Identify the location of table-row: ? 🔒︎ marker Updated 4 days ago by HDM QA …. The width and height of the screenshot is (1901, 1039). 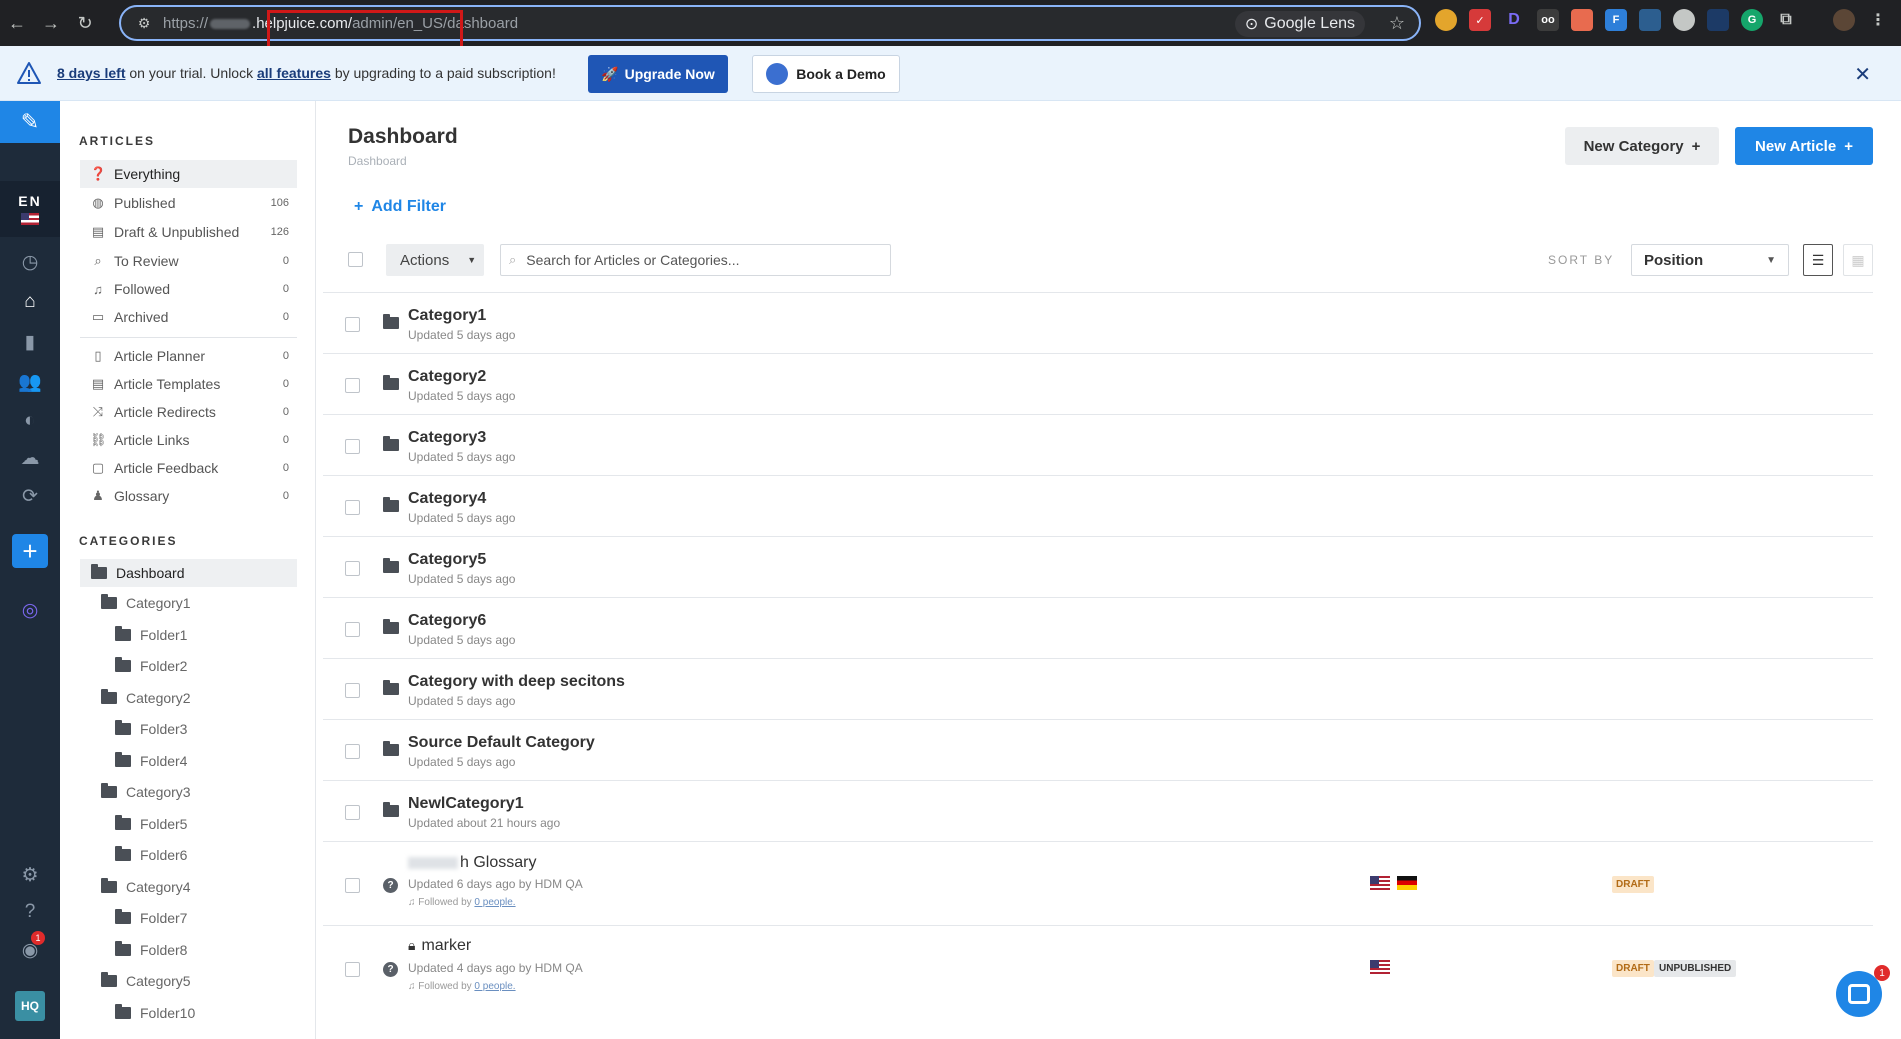
(1098, 968).